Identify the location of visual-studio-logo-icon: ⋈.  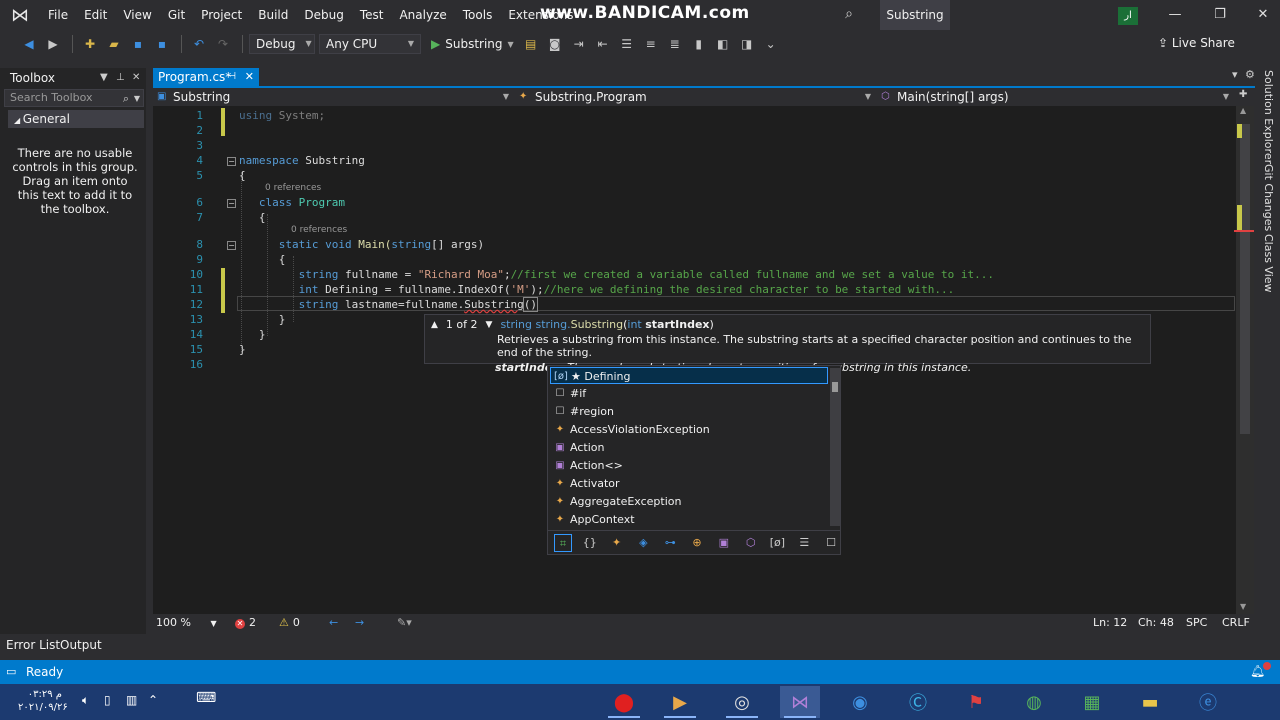
(20, 15).